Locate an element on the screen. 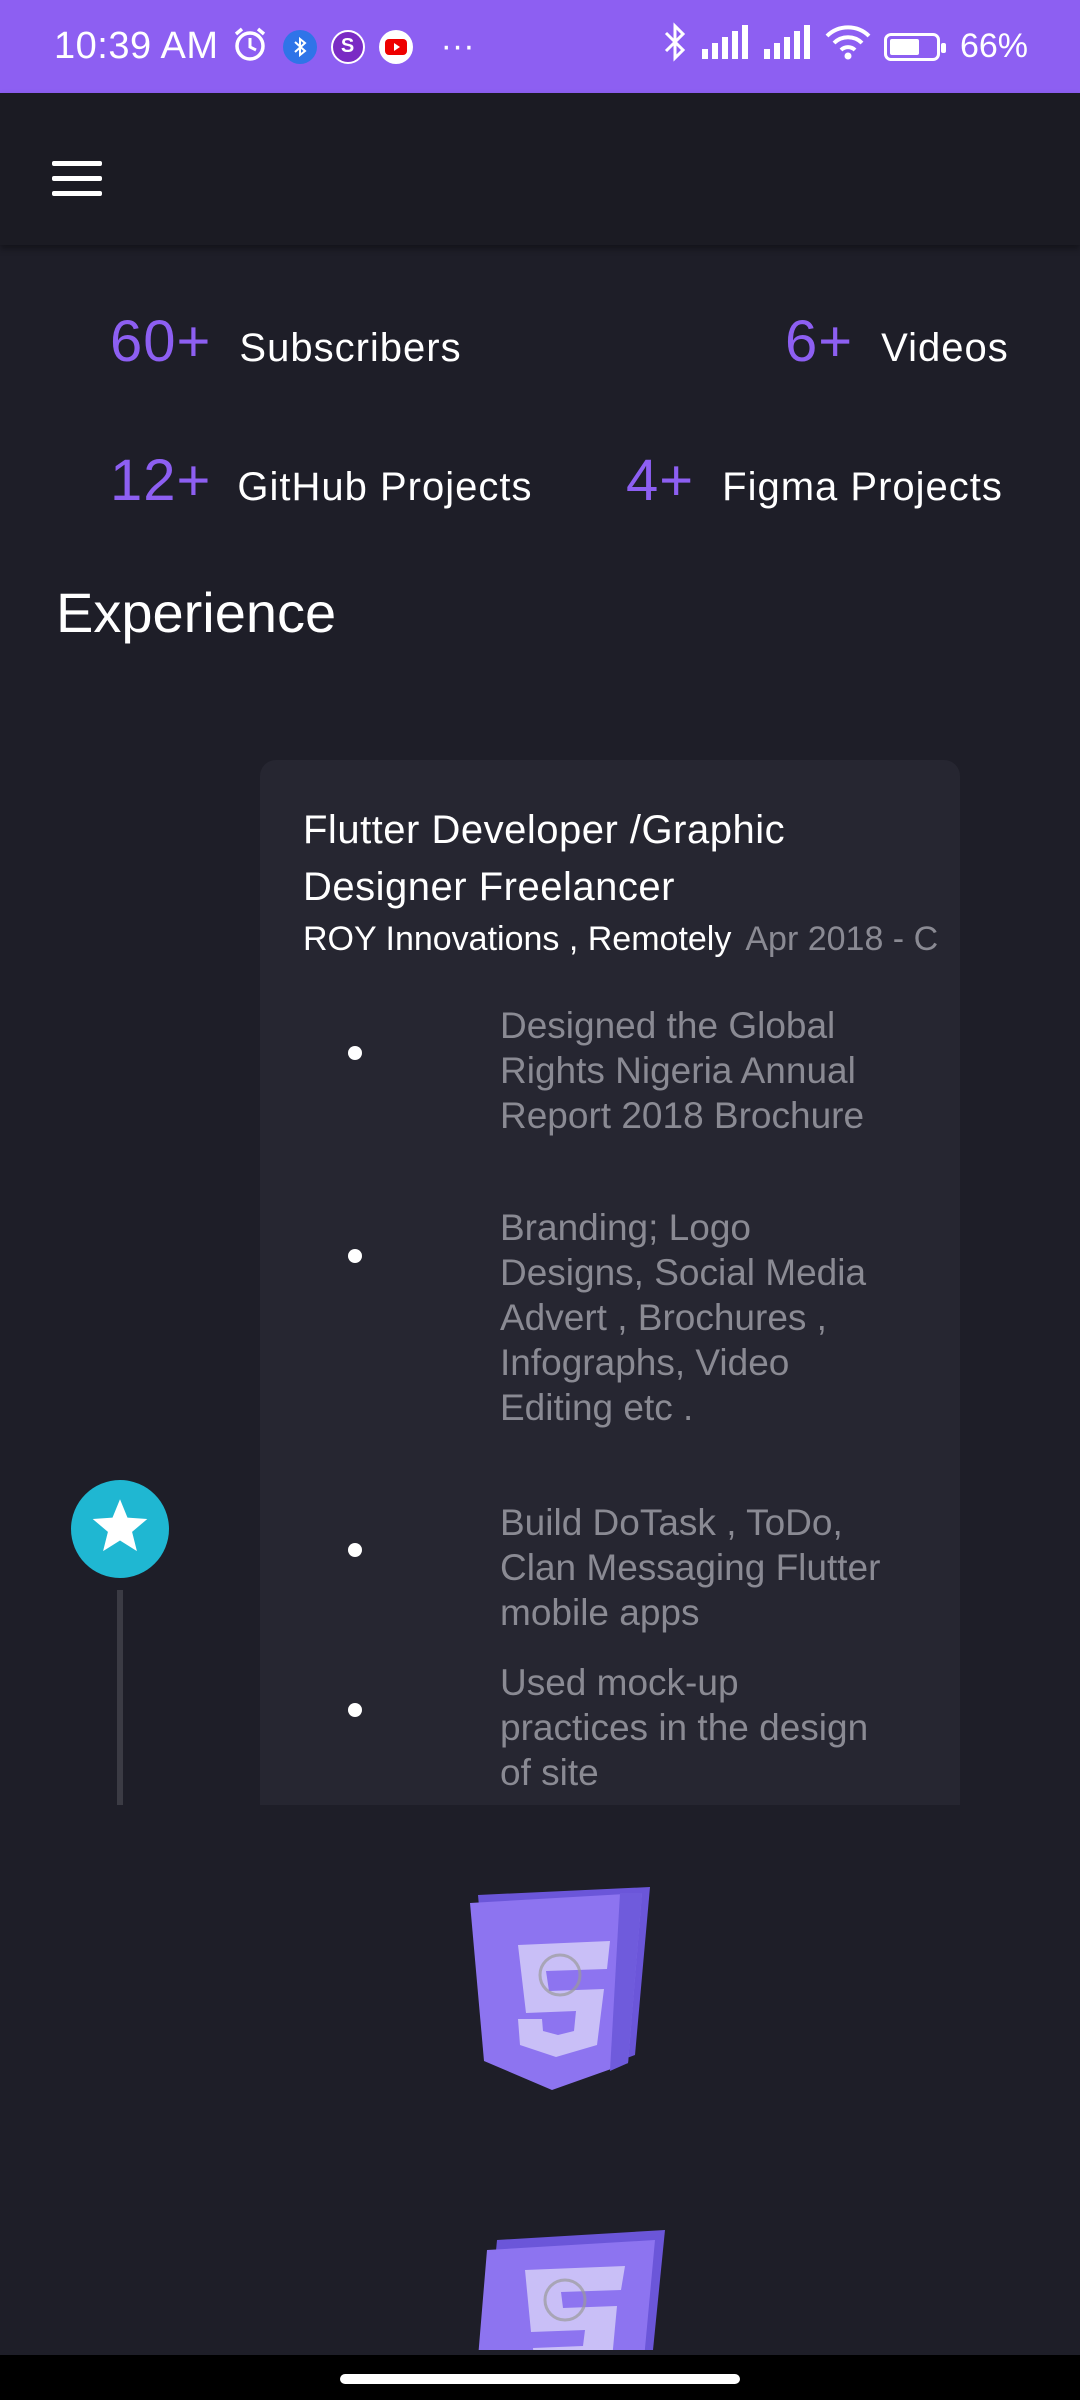  stat-label: Subscribers is located at coordinates (350, 348).